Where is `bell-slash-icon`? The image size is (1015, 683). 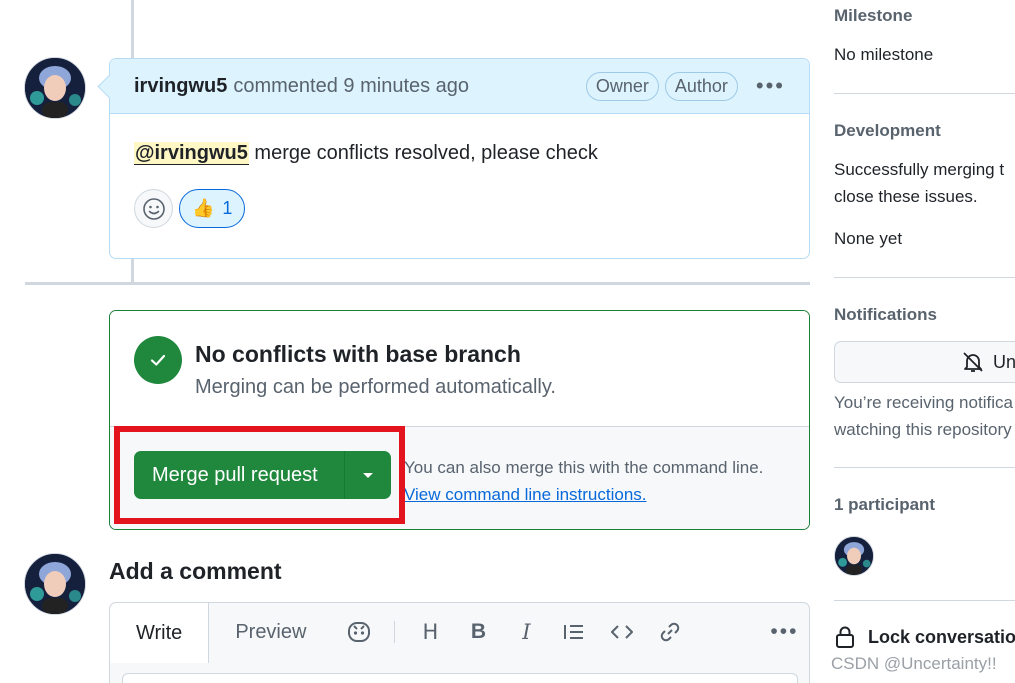
bell-slash-icon is located at coordinates (973, 362).